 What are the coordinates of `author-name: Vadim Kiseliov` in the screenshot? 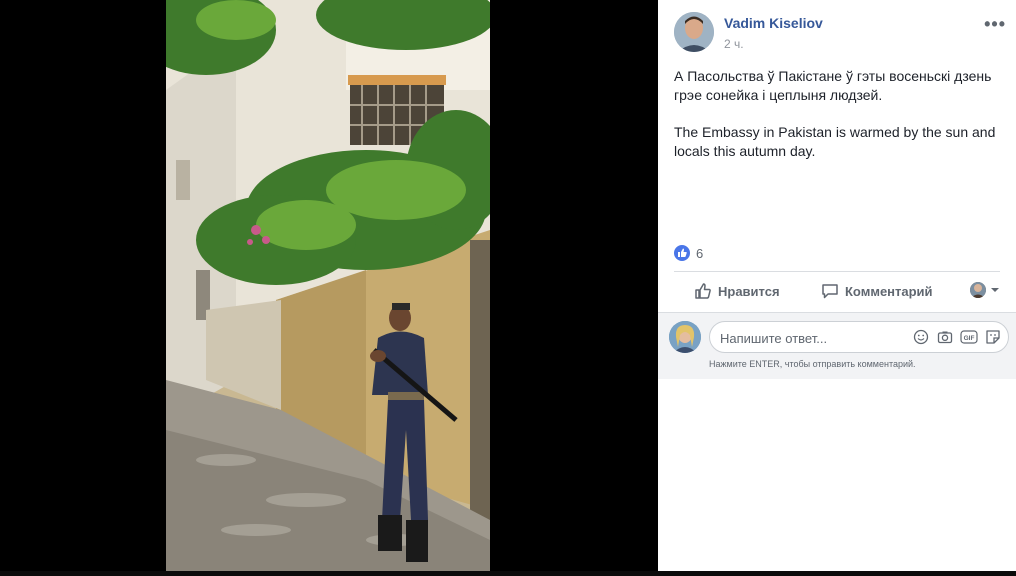 It's located at (773, 23).